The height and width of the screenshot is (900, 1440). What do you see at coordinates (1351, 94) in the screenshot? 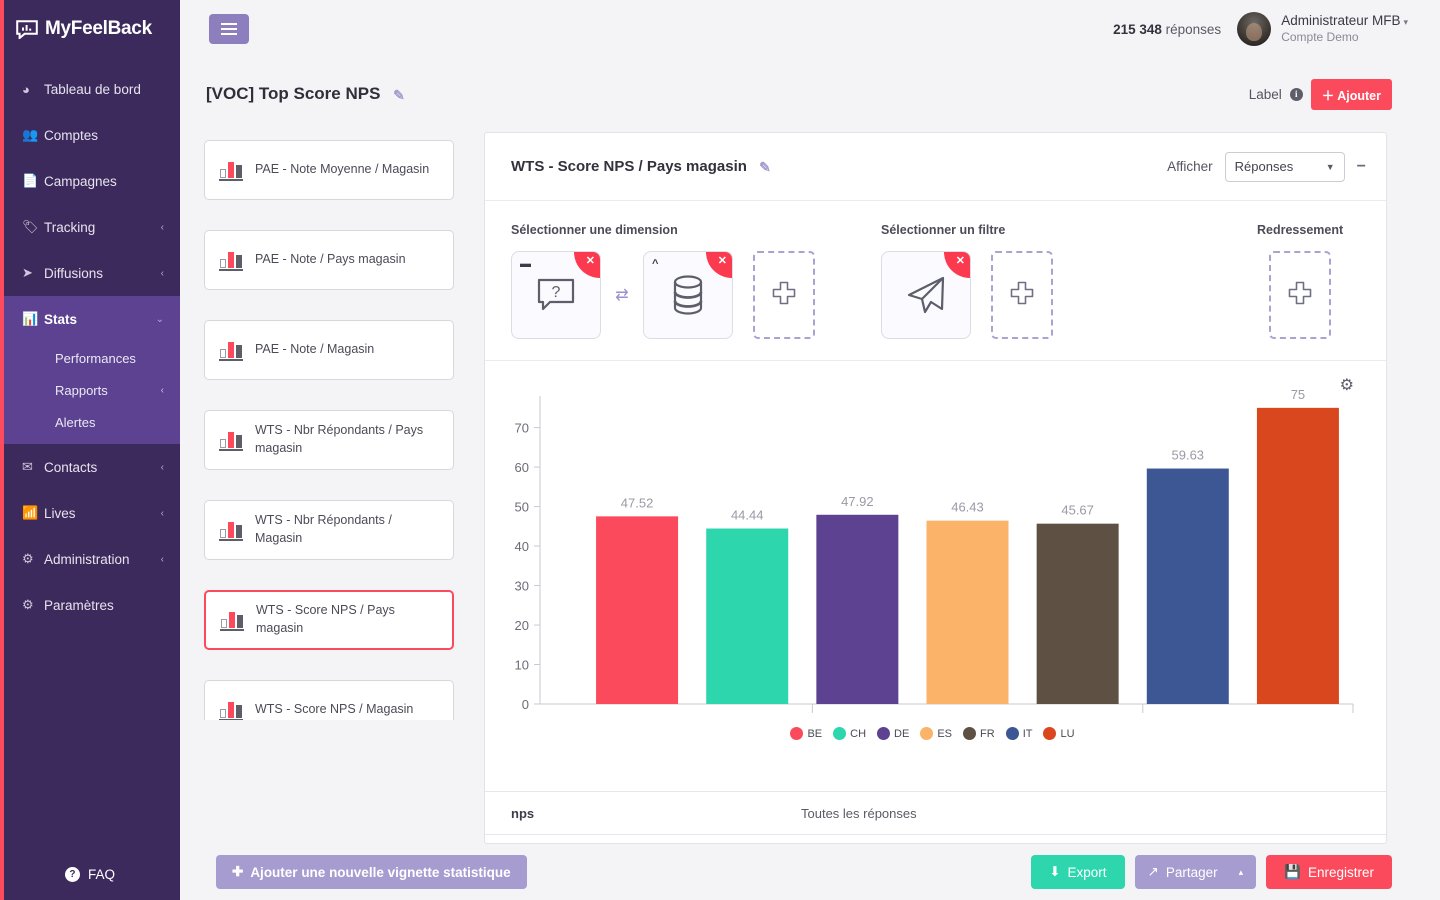
I see `add-label-button: ＋ Ajouter` at bounding box center [1351, 94].